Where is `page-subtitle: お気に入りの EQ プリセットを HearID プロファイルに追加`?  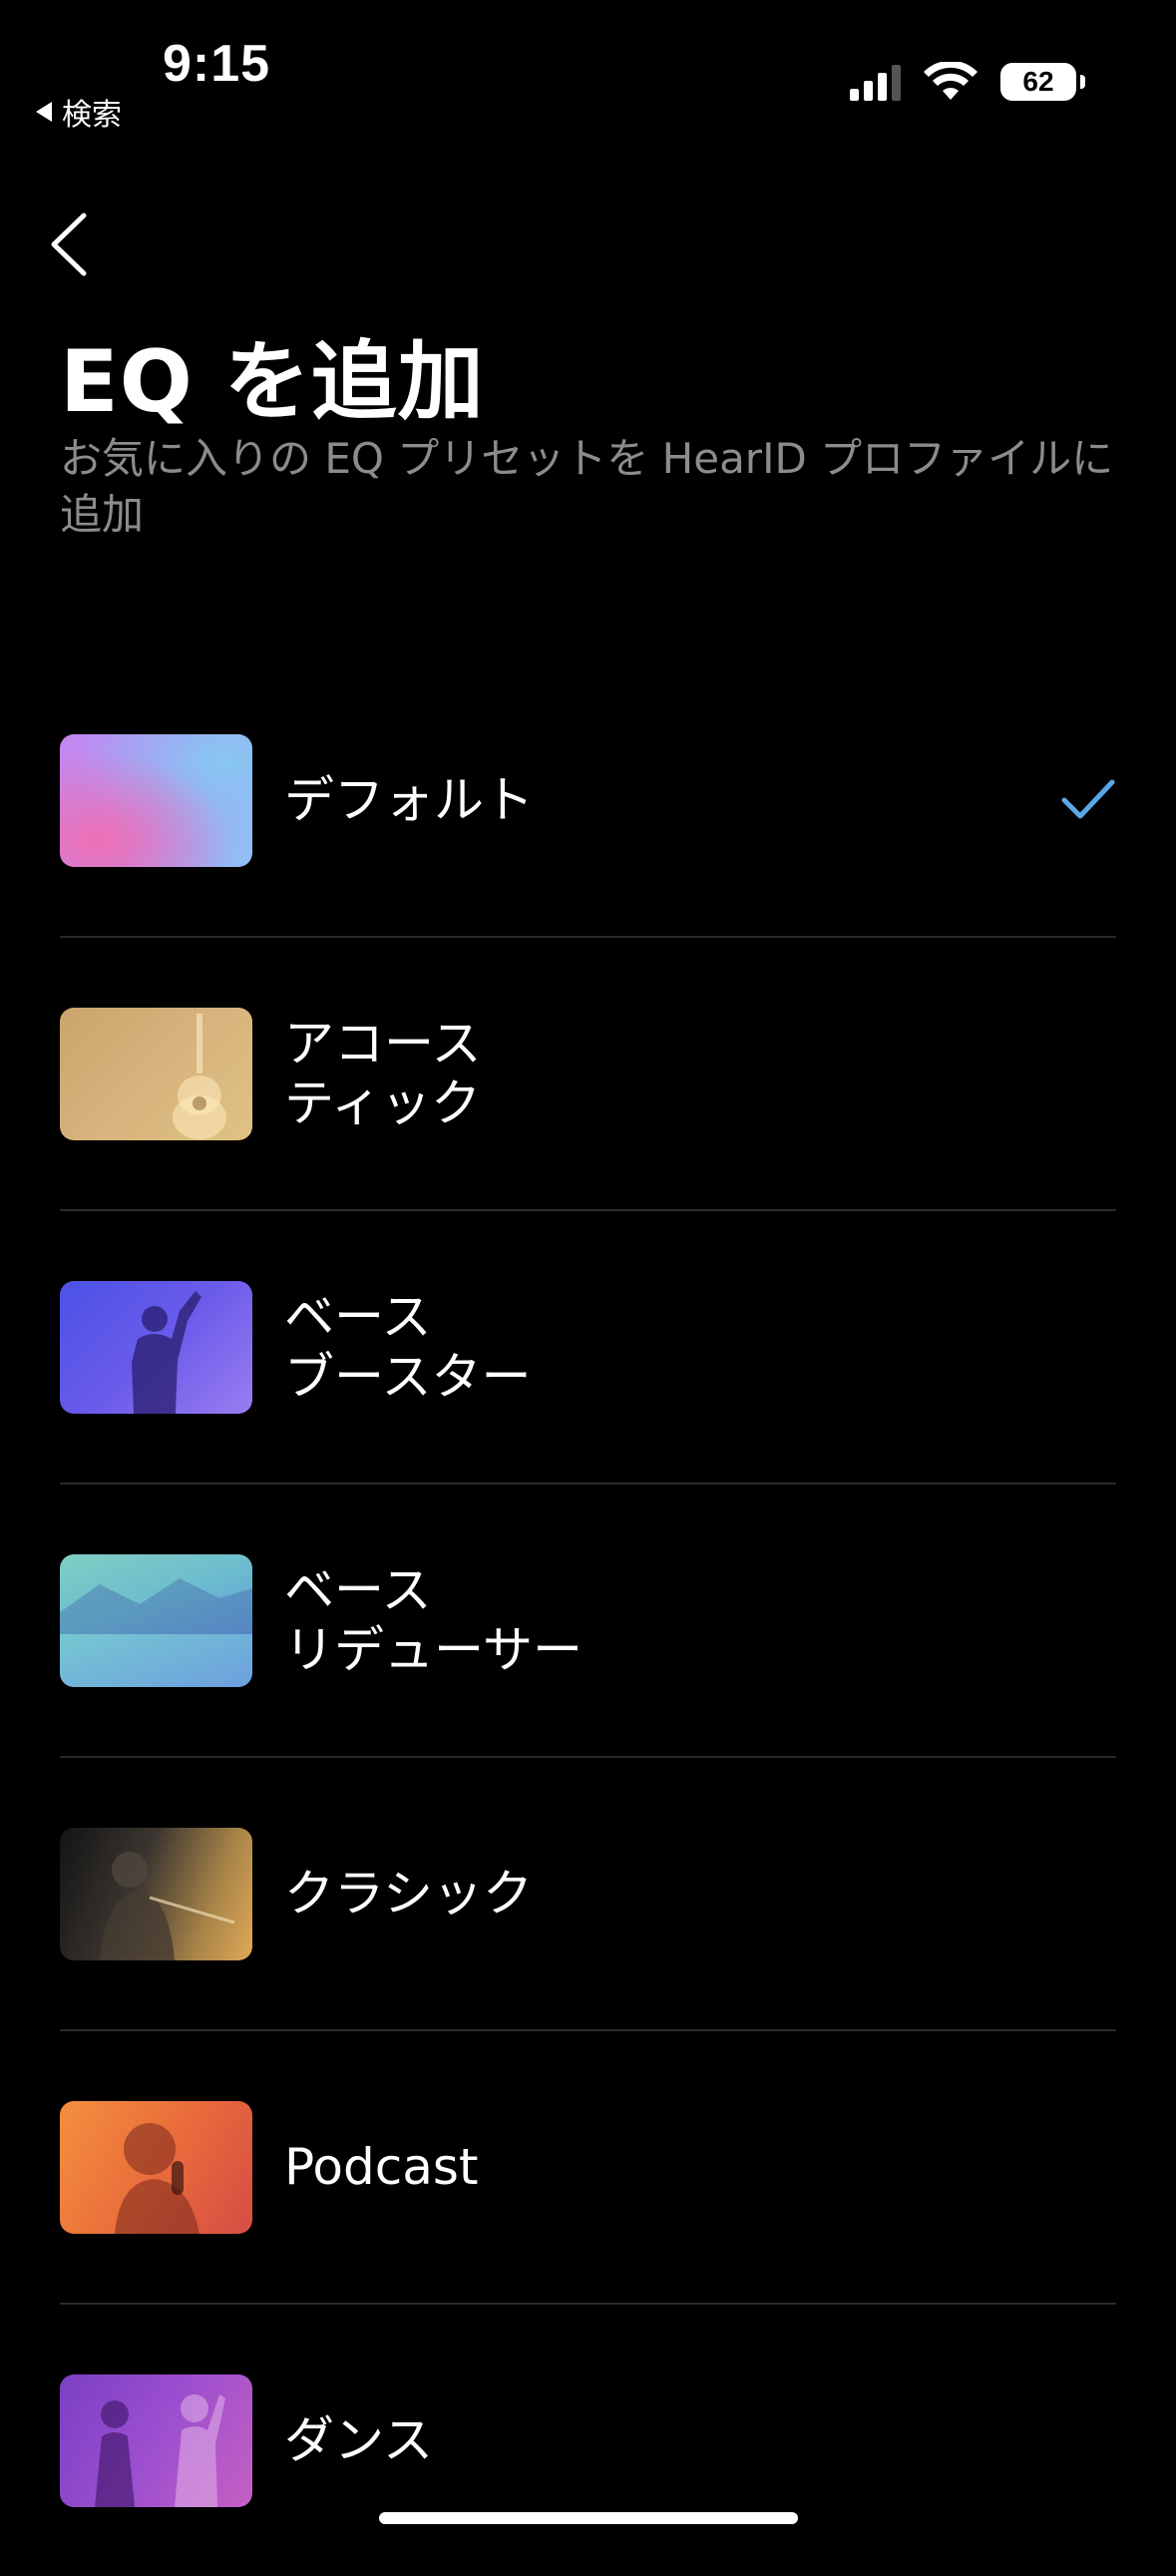 page-subtitle: お気に入りの EQ プリセットを HearID プロファイルに追加 is located at coordinates (587, 486).